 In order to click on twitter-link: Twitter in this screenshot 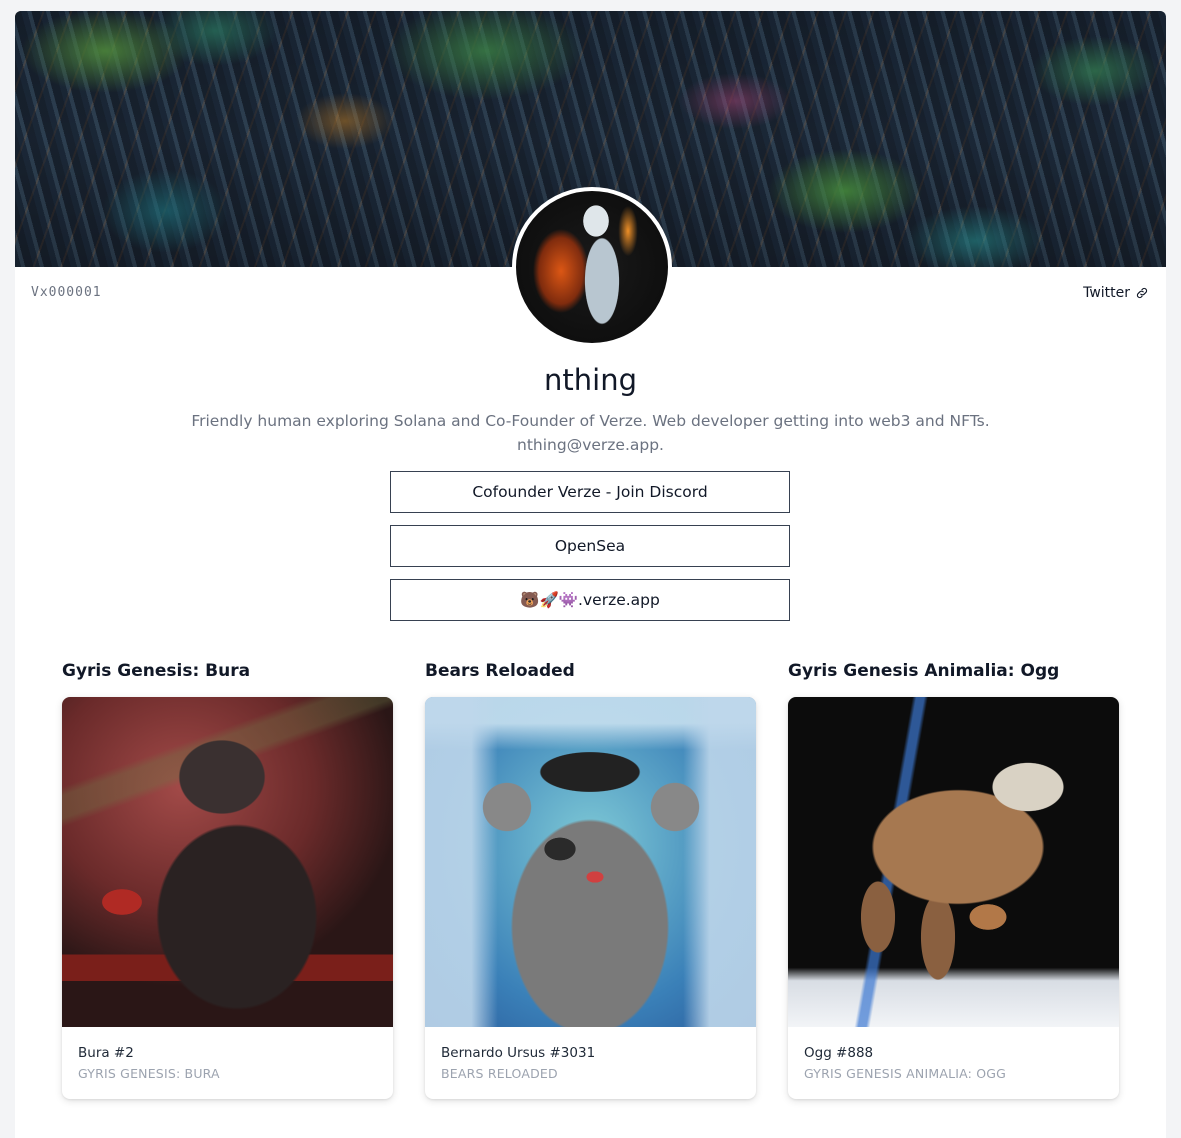, I will do `click(1116, 293)`.